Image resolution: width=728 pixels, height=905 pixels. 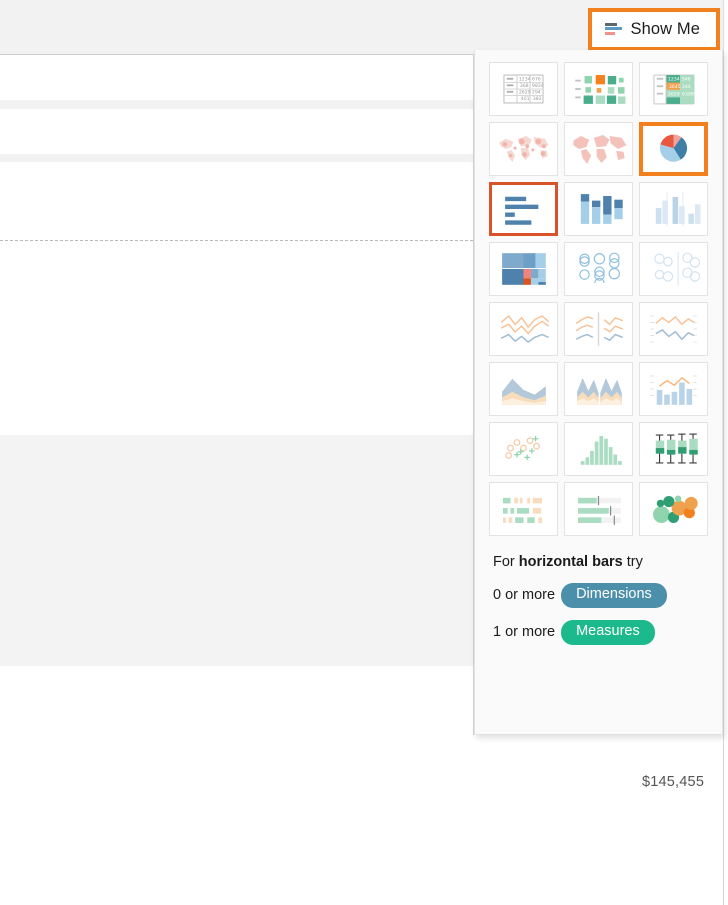 I want to click on stacked-bars-icon, so click(x=598, y=209).